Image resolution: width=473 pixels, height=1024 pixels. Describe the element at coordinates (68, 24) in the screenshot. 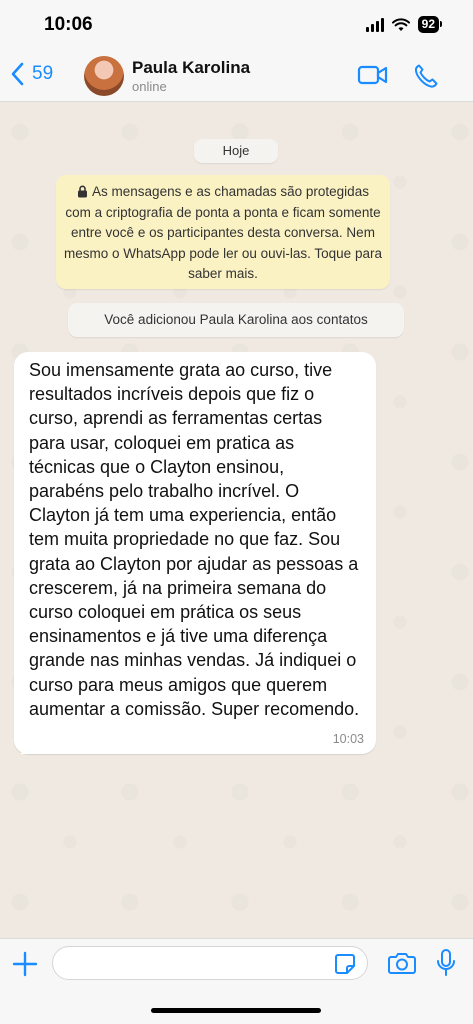

I see `status-time: 10:06` at that location.